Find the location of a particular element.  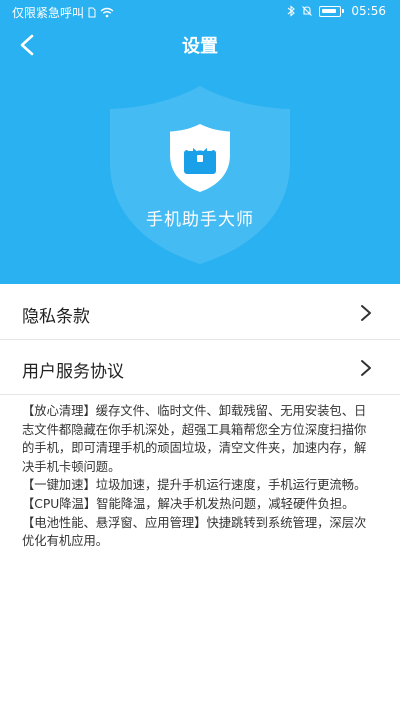

menu-item-privacy-policy: 隐私条款 is located at coordinates (200, 312).